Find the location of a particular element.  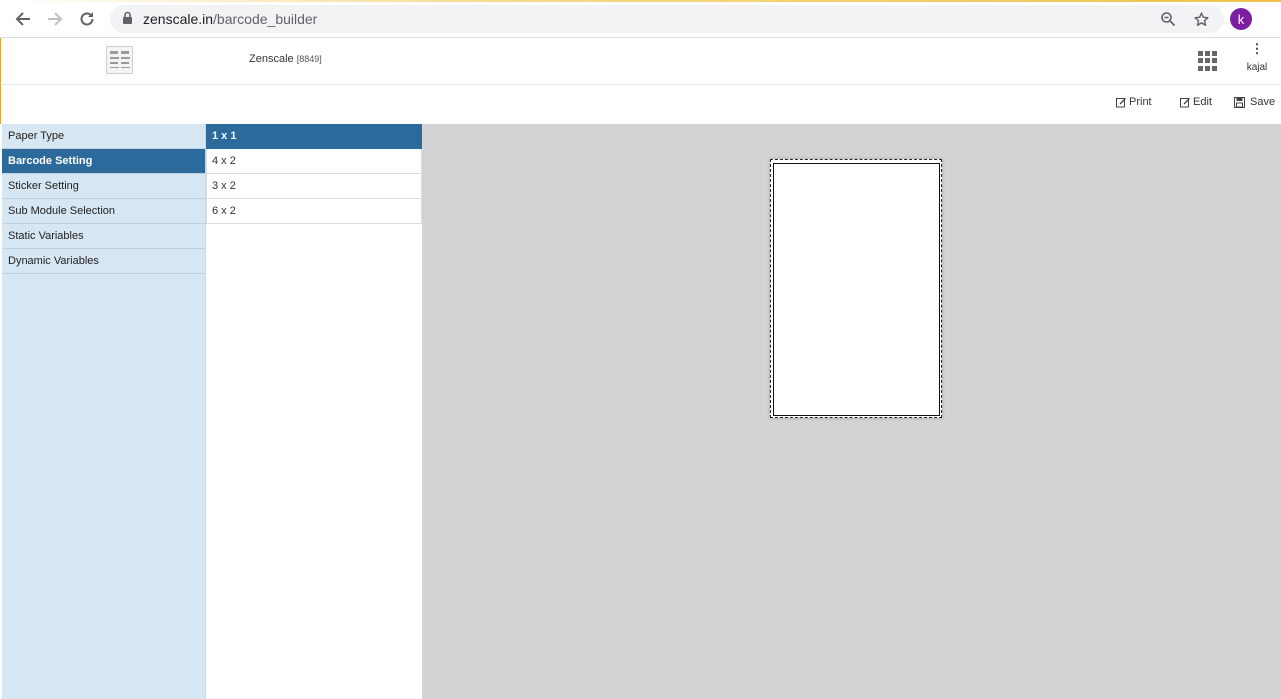

size-list: 1 x 1 4 x 2 3 x 2 6 x 2 is located at coordinates (314, 411).